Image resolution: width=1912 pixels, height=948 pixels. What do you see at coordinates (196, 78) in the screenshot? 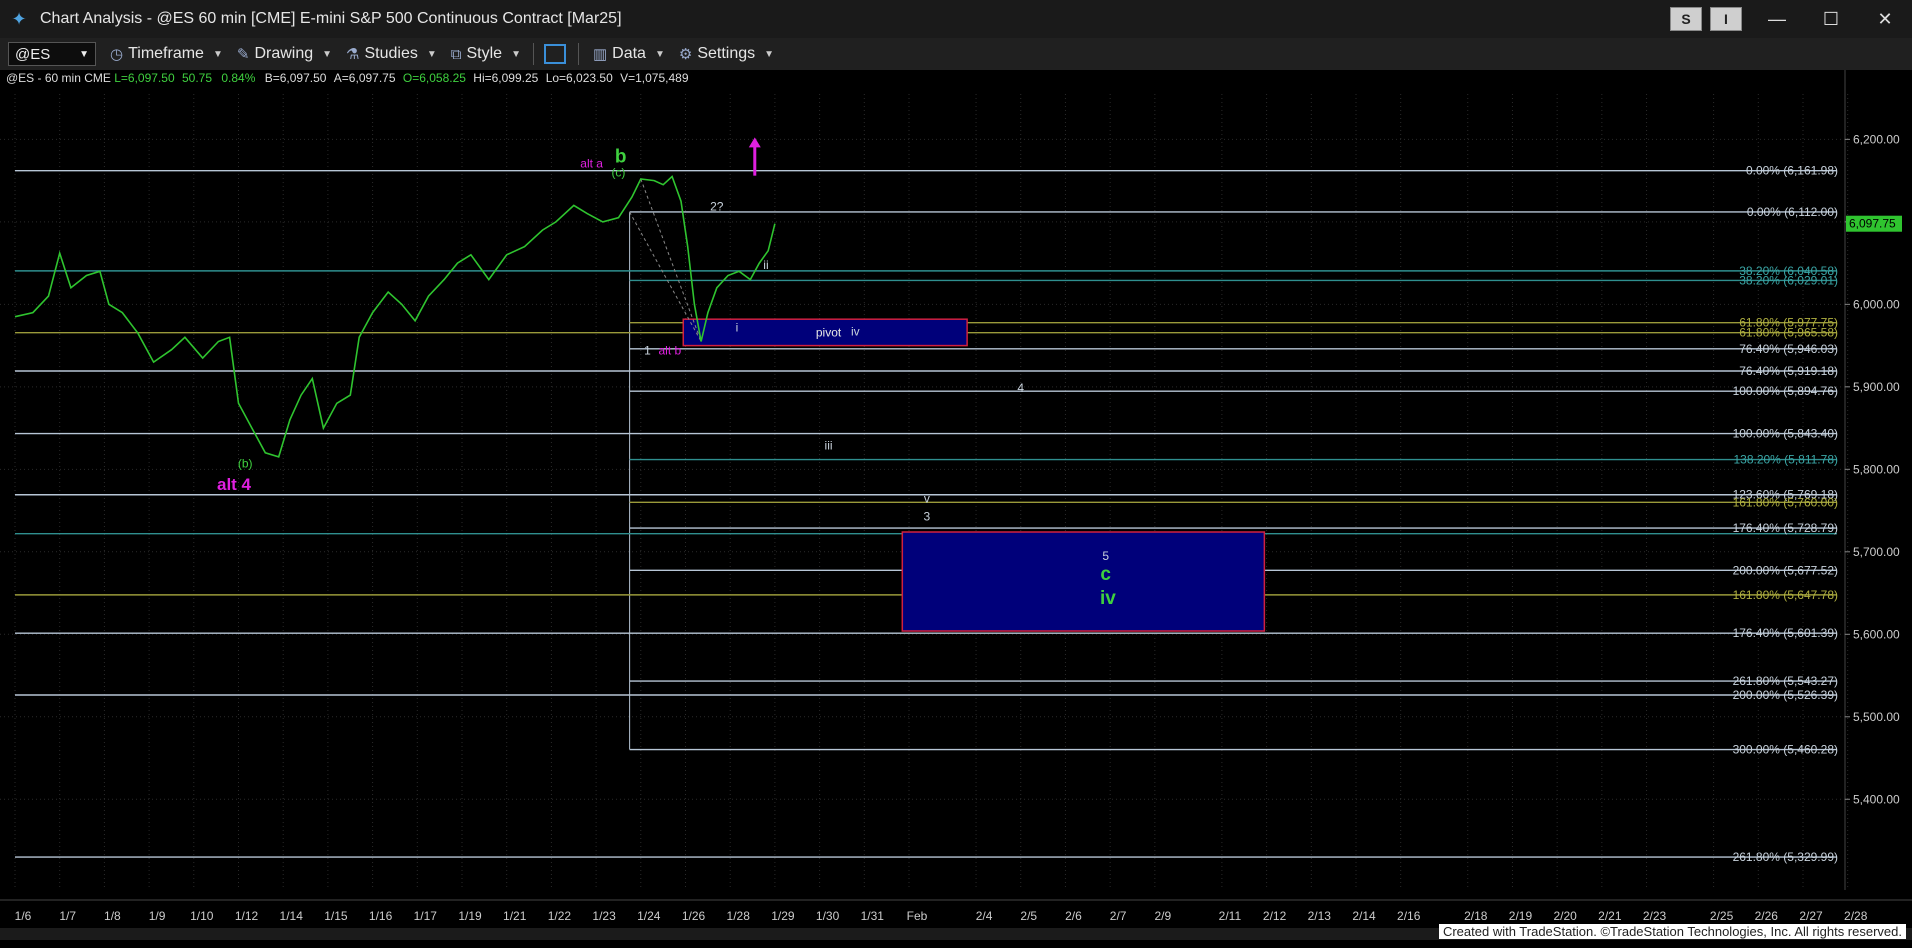
I see `info-change: 50.75` at bounding box center [196, 78].